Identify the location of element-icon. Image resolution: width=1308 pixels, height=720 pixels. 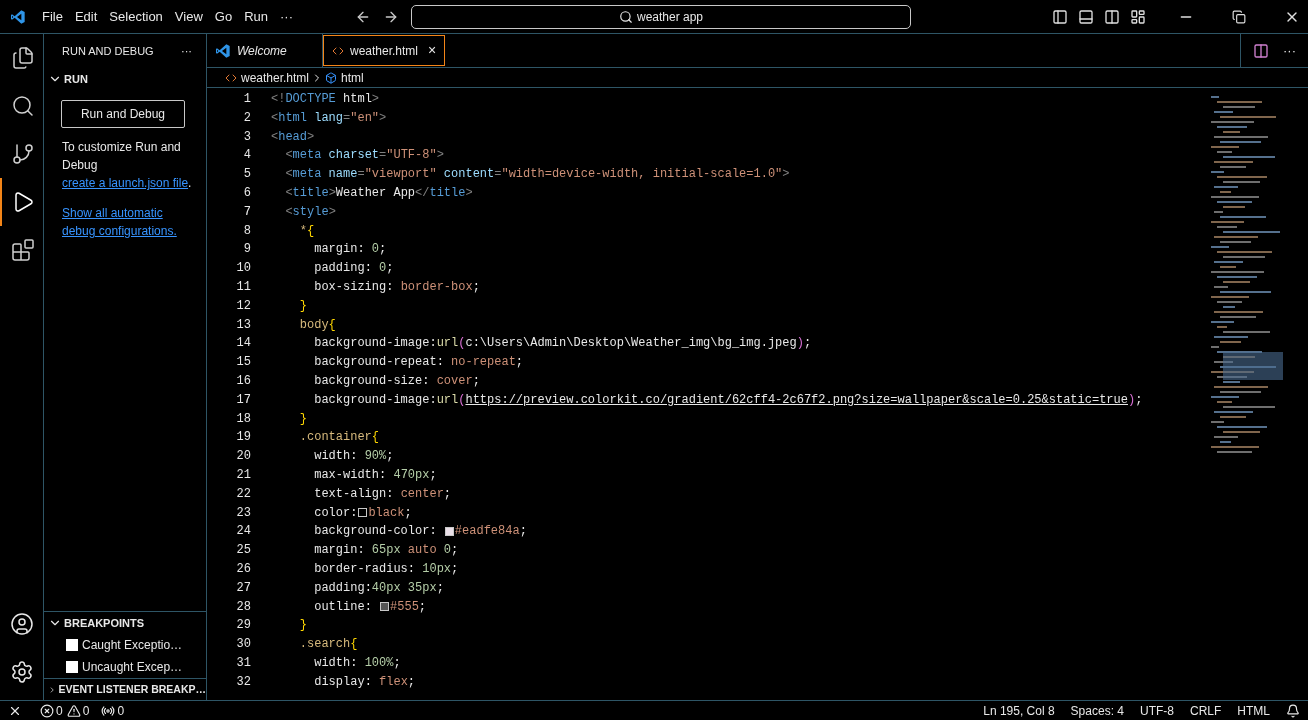
(331, 77).